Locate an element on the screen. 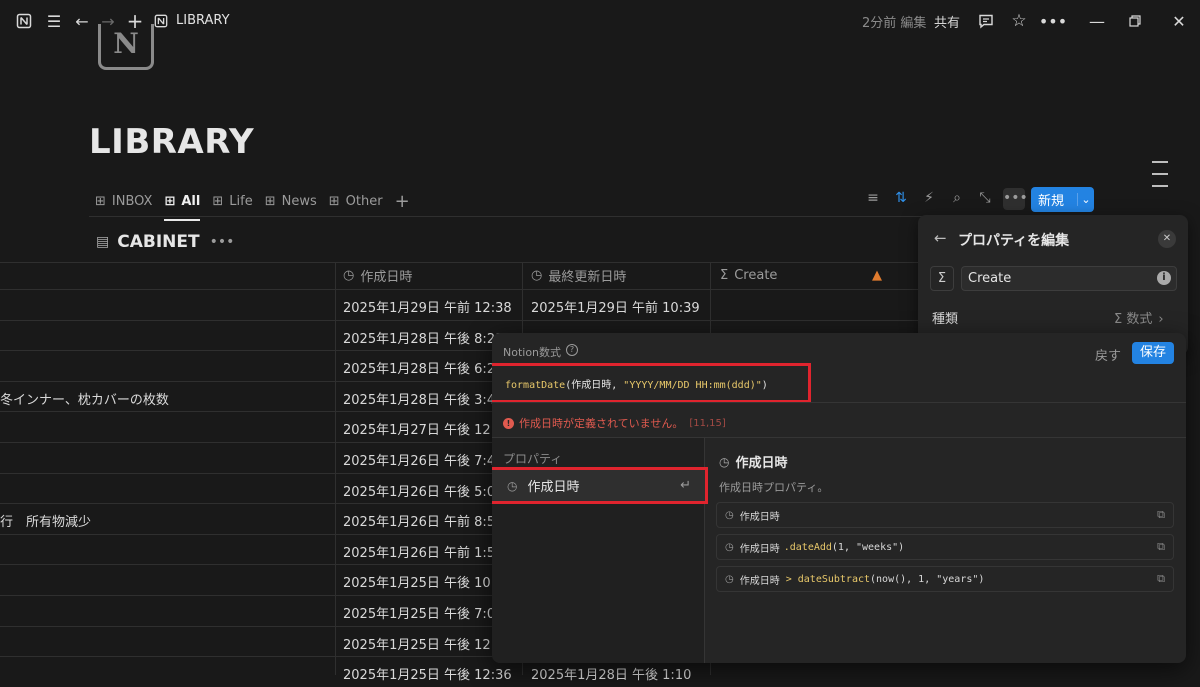 Image resolution: width=1200 pixels, height=687 pixels. close-icon: ✕ is located at coordinates (1167, 239).